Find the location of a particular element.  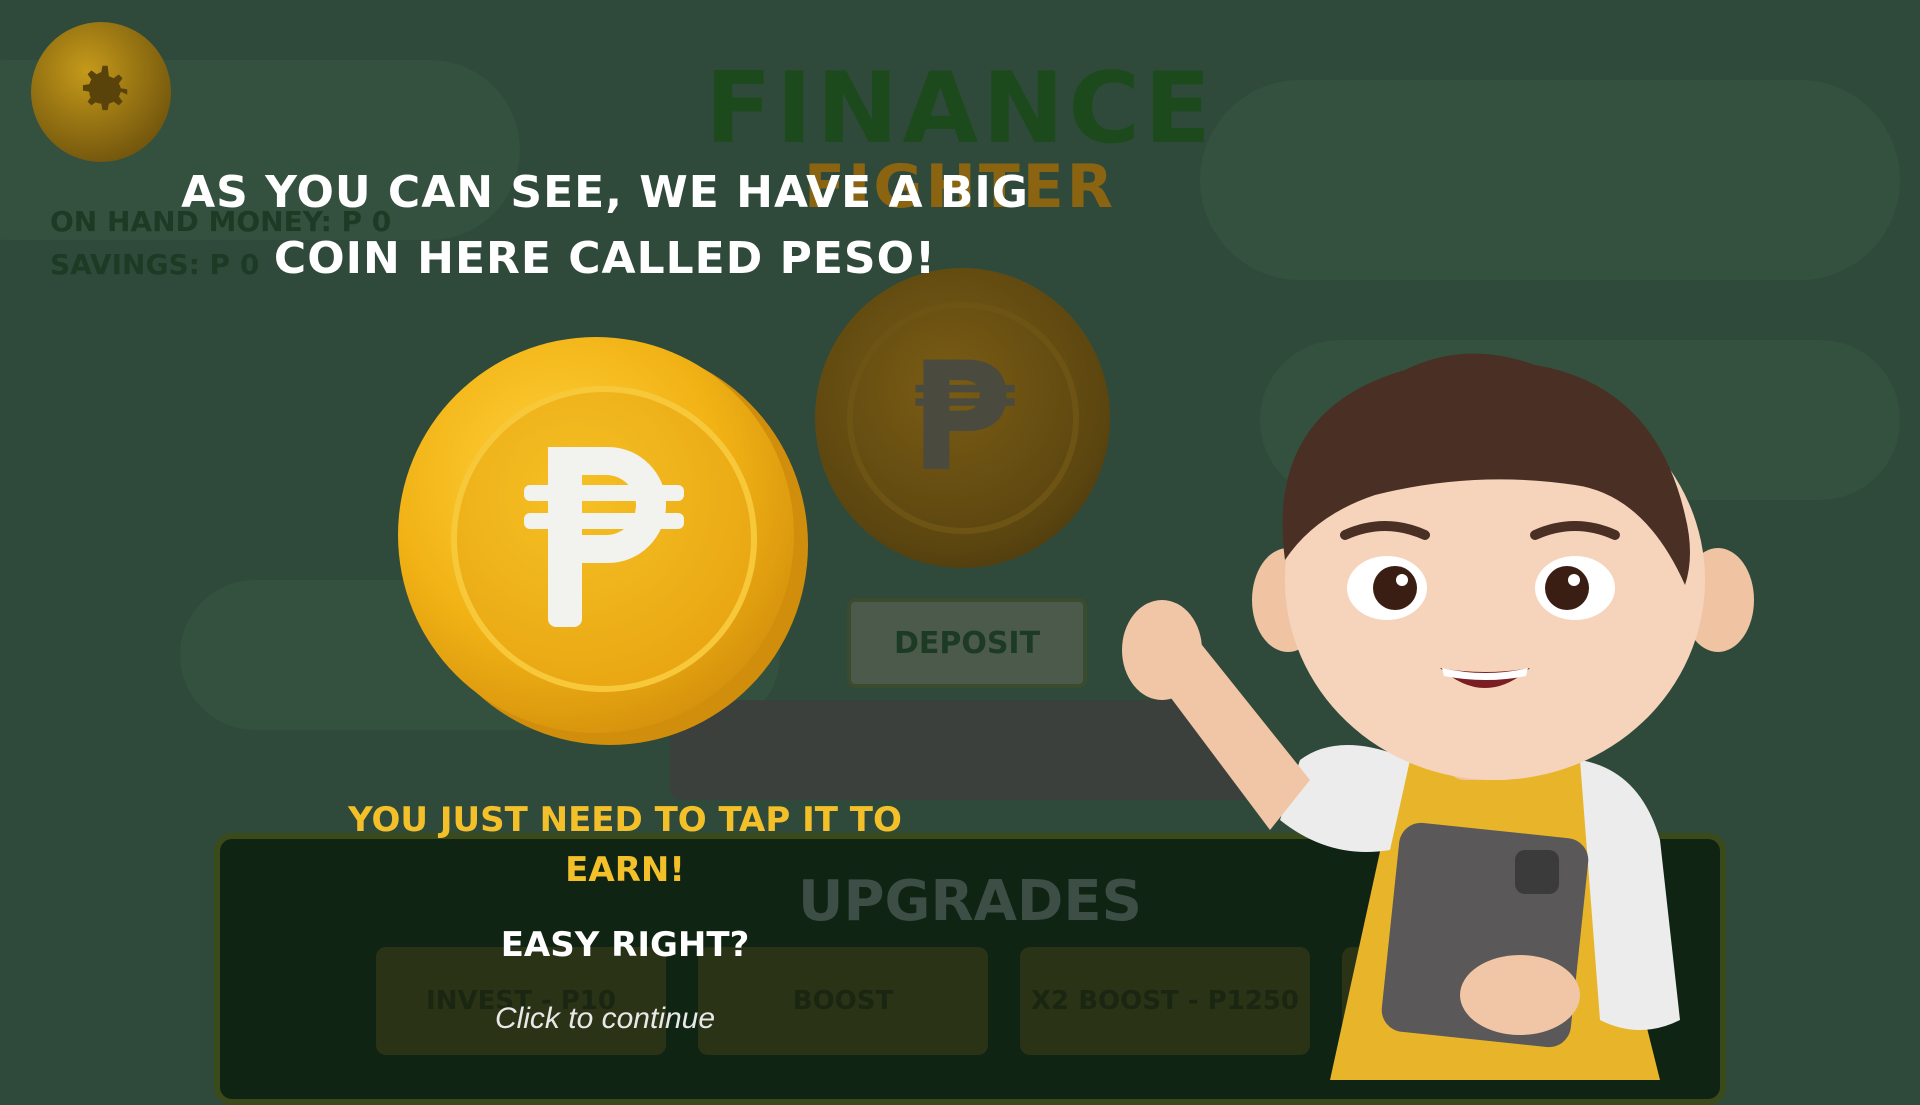

click-to-continue: Click to continue is located at coordinates (605, 1019).